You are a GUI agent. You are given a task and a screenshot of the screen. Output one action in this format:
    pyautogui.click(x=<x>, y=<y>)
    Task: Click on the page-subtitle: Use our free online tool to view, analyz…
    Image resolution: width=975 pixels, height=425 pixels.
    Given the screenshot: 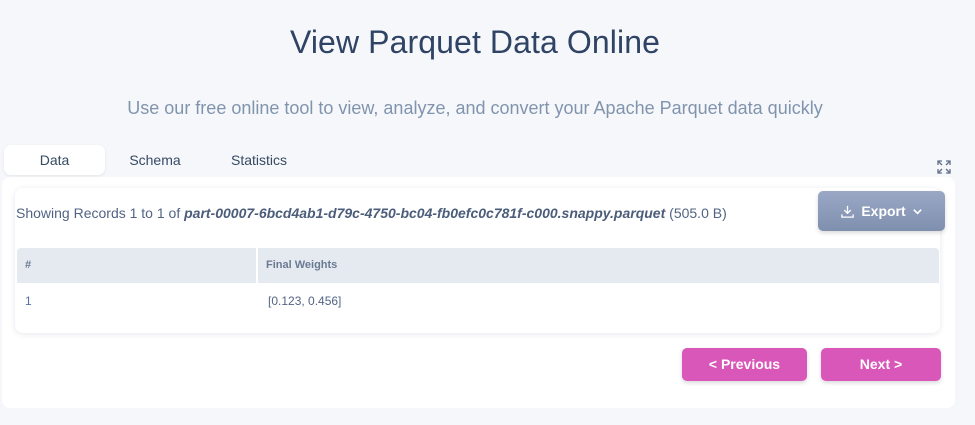 What is the action you would take?
    pyautogui.click(x=475, y=108)
    